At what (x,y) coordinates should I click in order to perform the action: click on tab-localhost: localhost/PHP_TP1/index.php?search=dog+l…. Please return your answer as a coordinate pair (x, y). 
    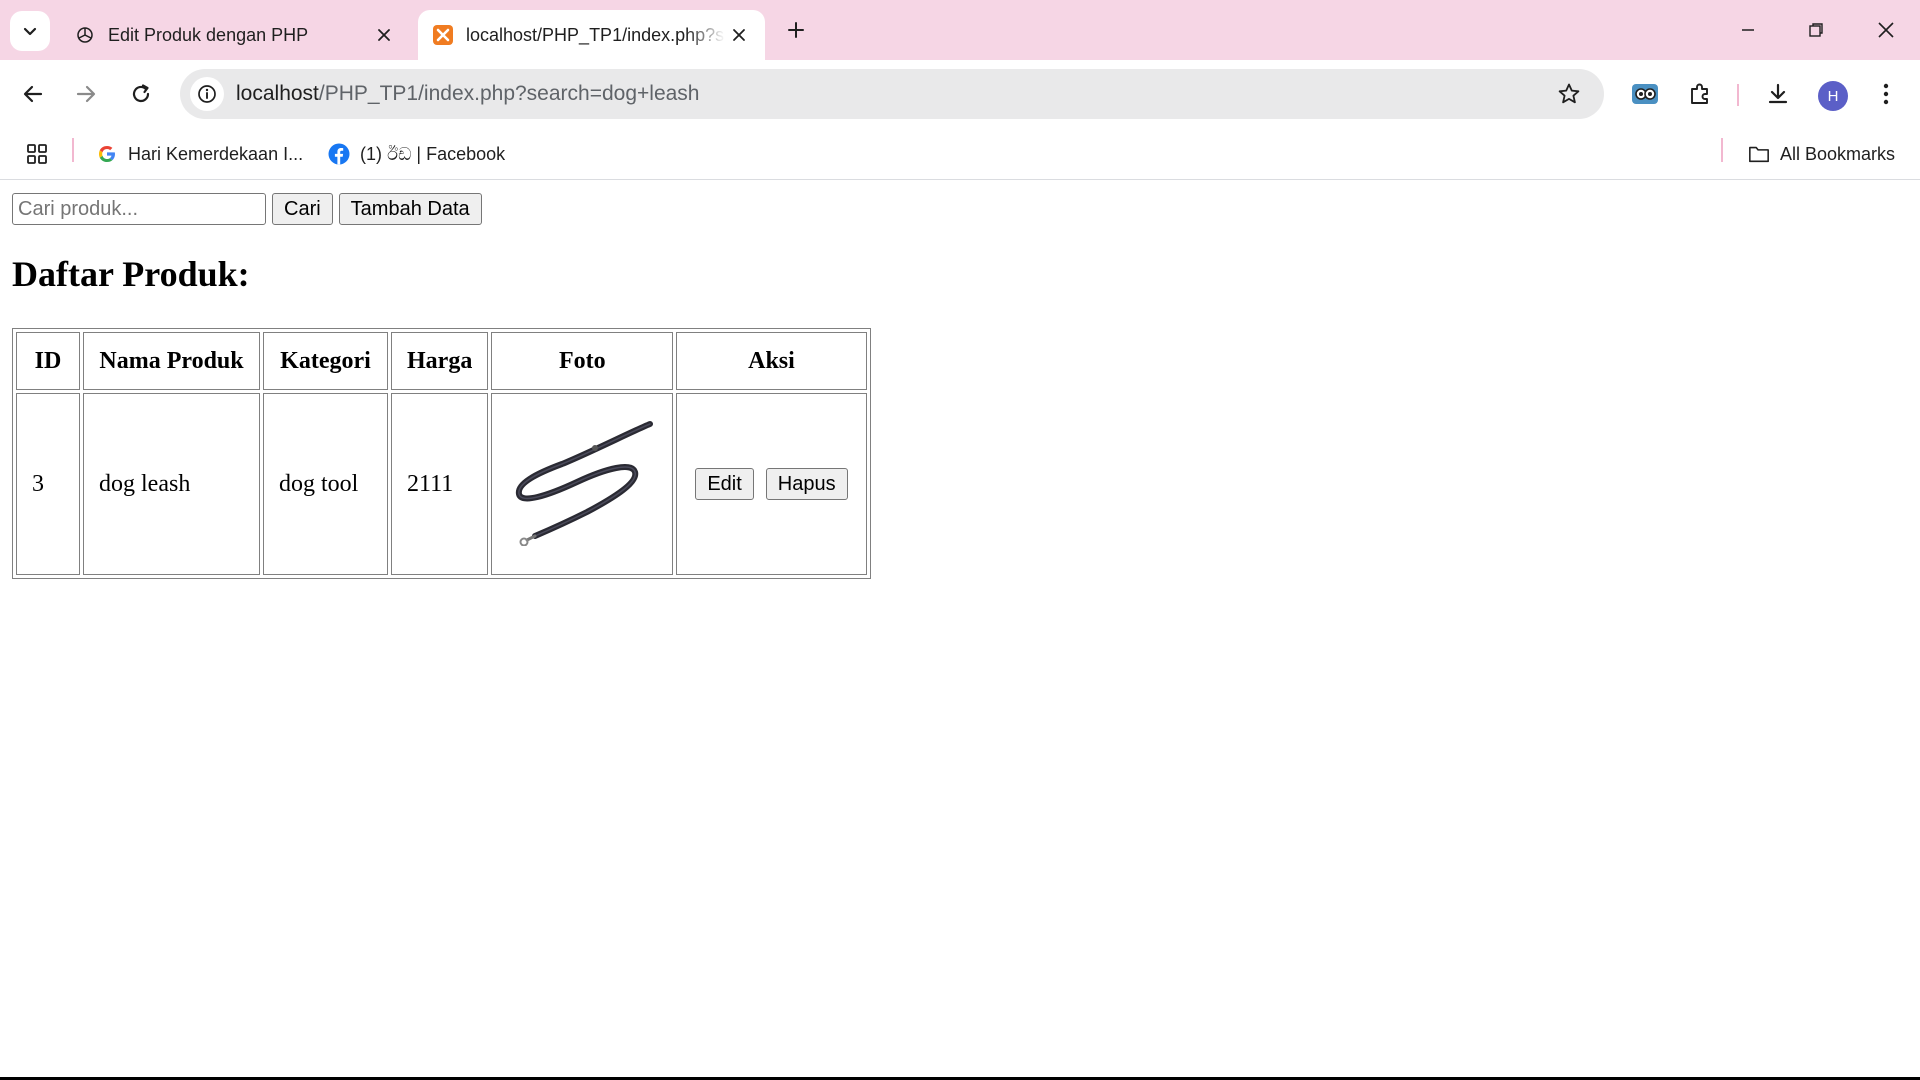
    Looking at the image, I should click on (591, 35).